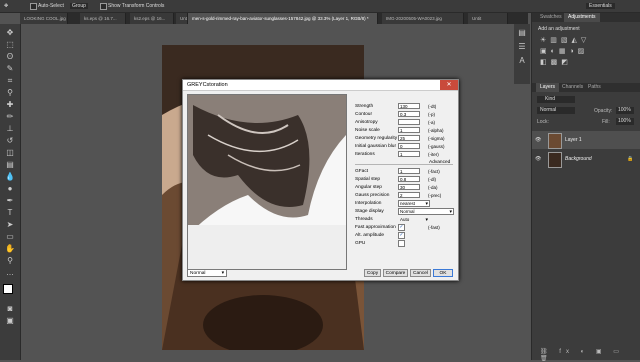 The image size is (640, 362). What do you see at coordinates (409, 179) in the screenshot?
I see `spatial-step-input: 0.8` at bounding box center [409, 179].